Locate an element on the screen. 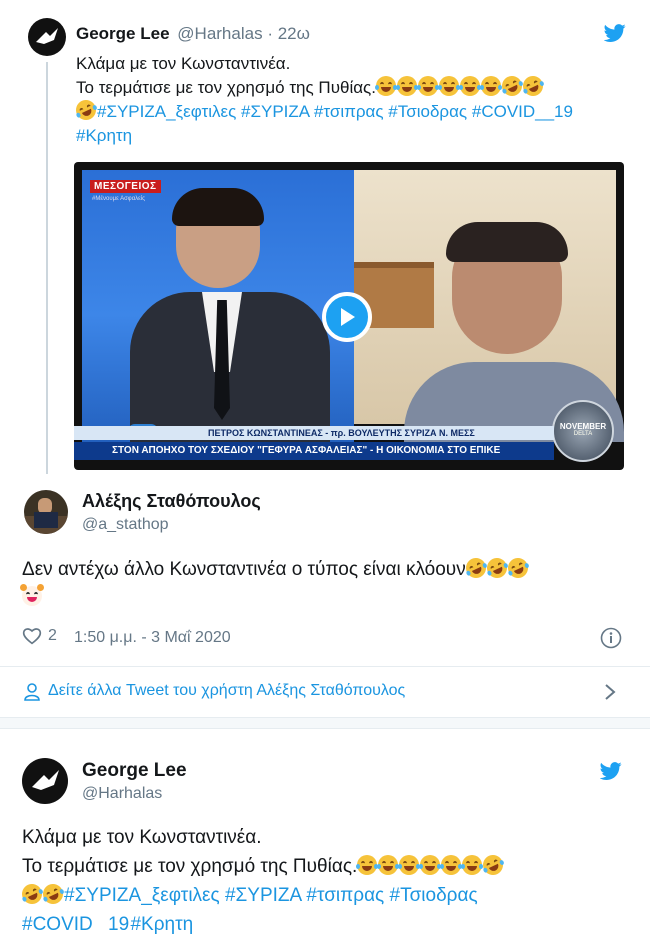 Image resolution: width=650 pixels, height=939 pixels. channel-name: ΜΕΣΟΓΕΙΟΣ is located at coordinates (125, 186).